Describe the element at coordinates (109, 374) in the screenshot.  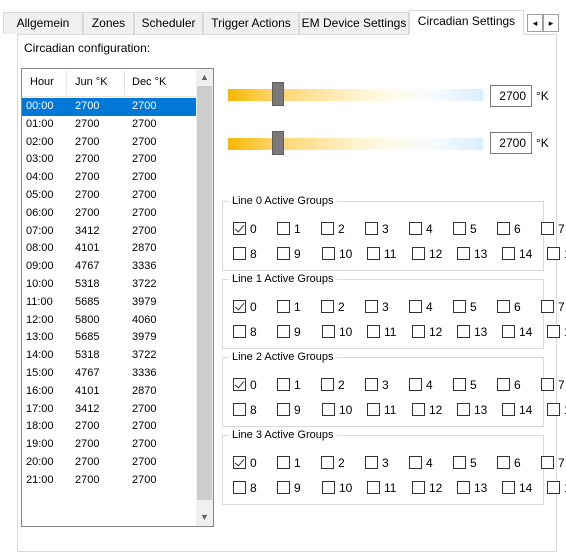
I see `table-row: 15:00 4767 3336` at that location.